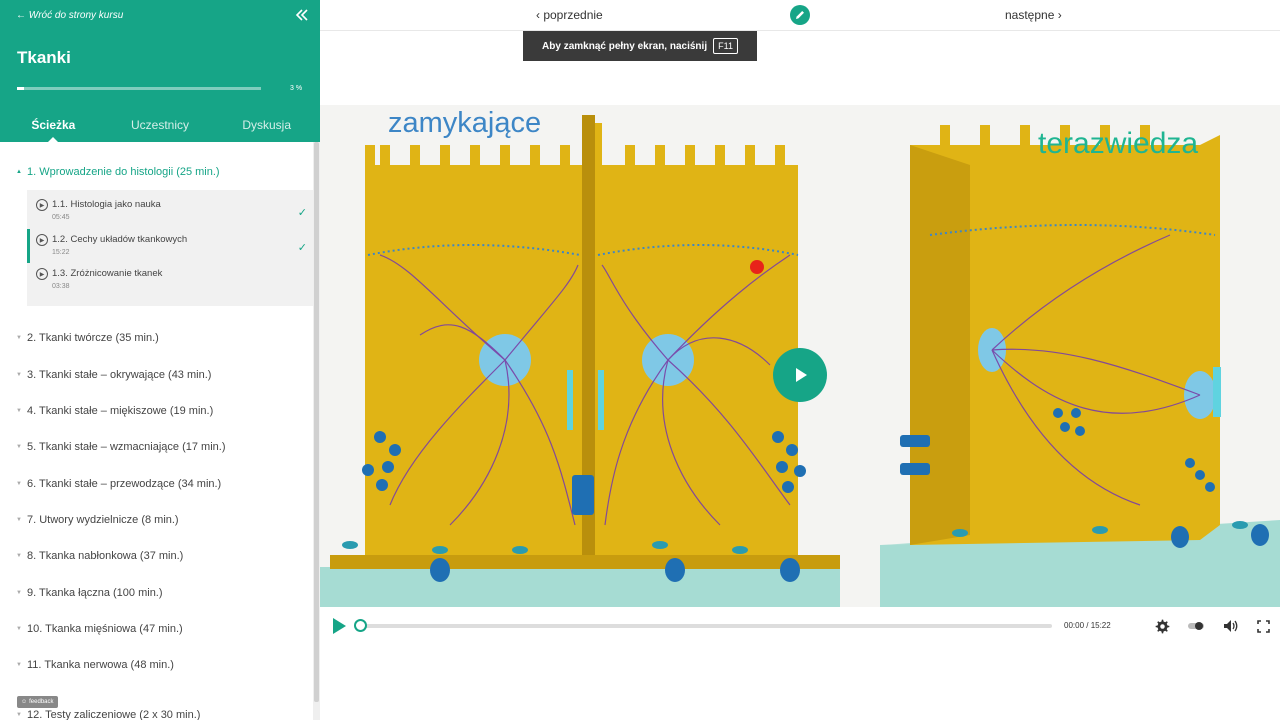  I want to click on course-progress-label: 3 %, so click(296, 88).